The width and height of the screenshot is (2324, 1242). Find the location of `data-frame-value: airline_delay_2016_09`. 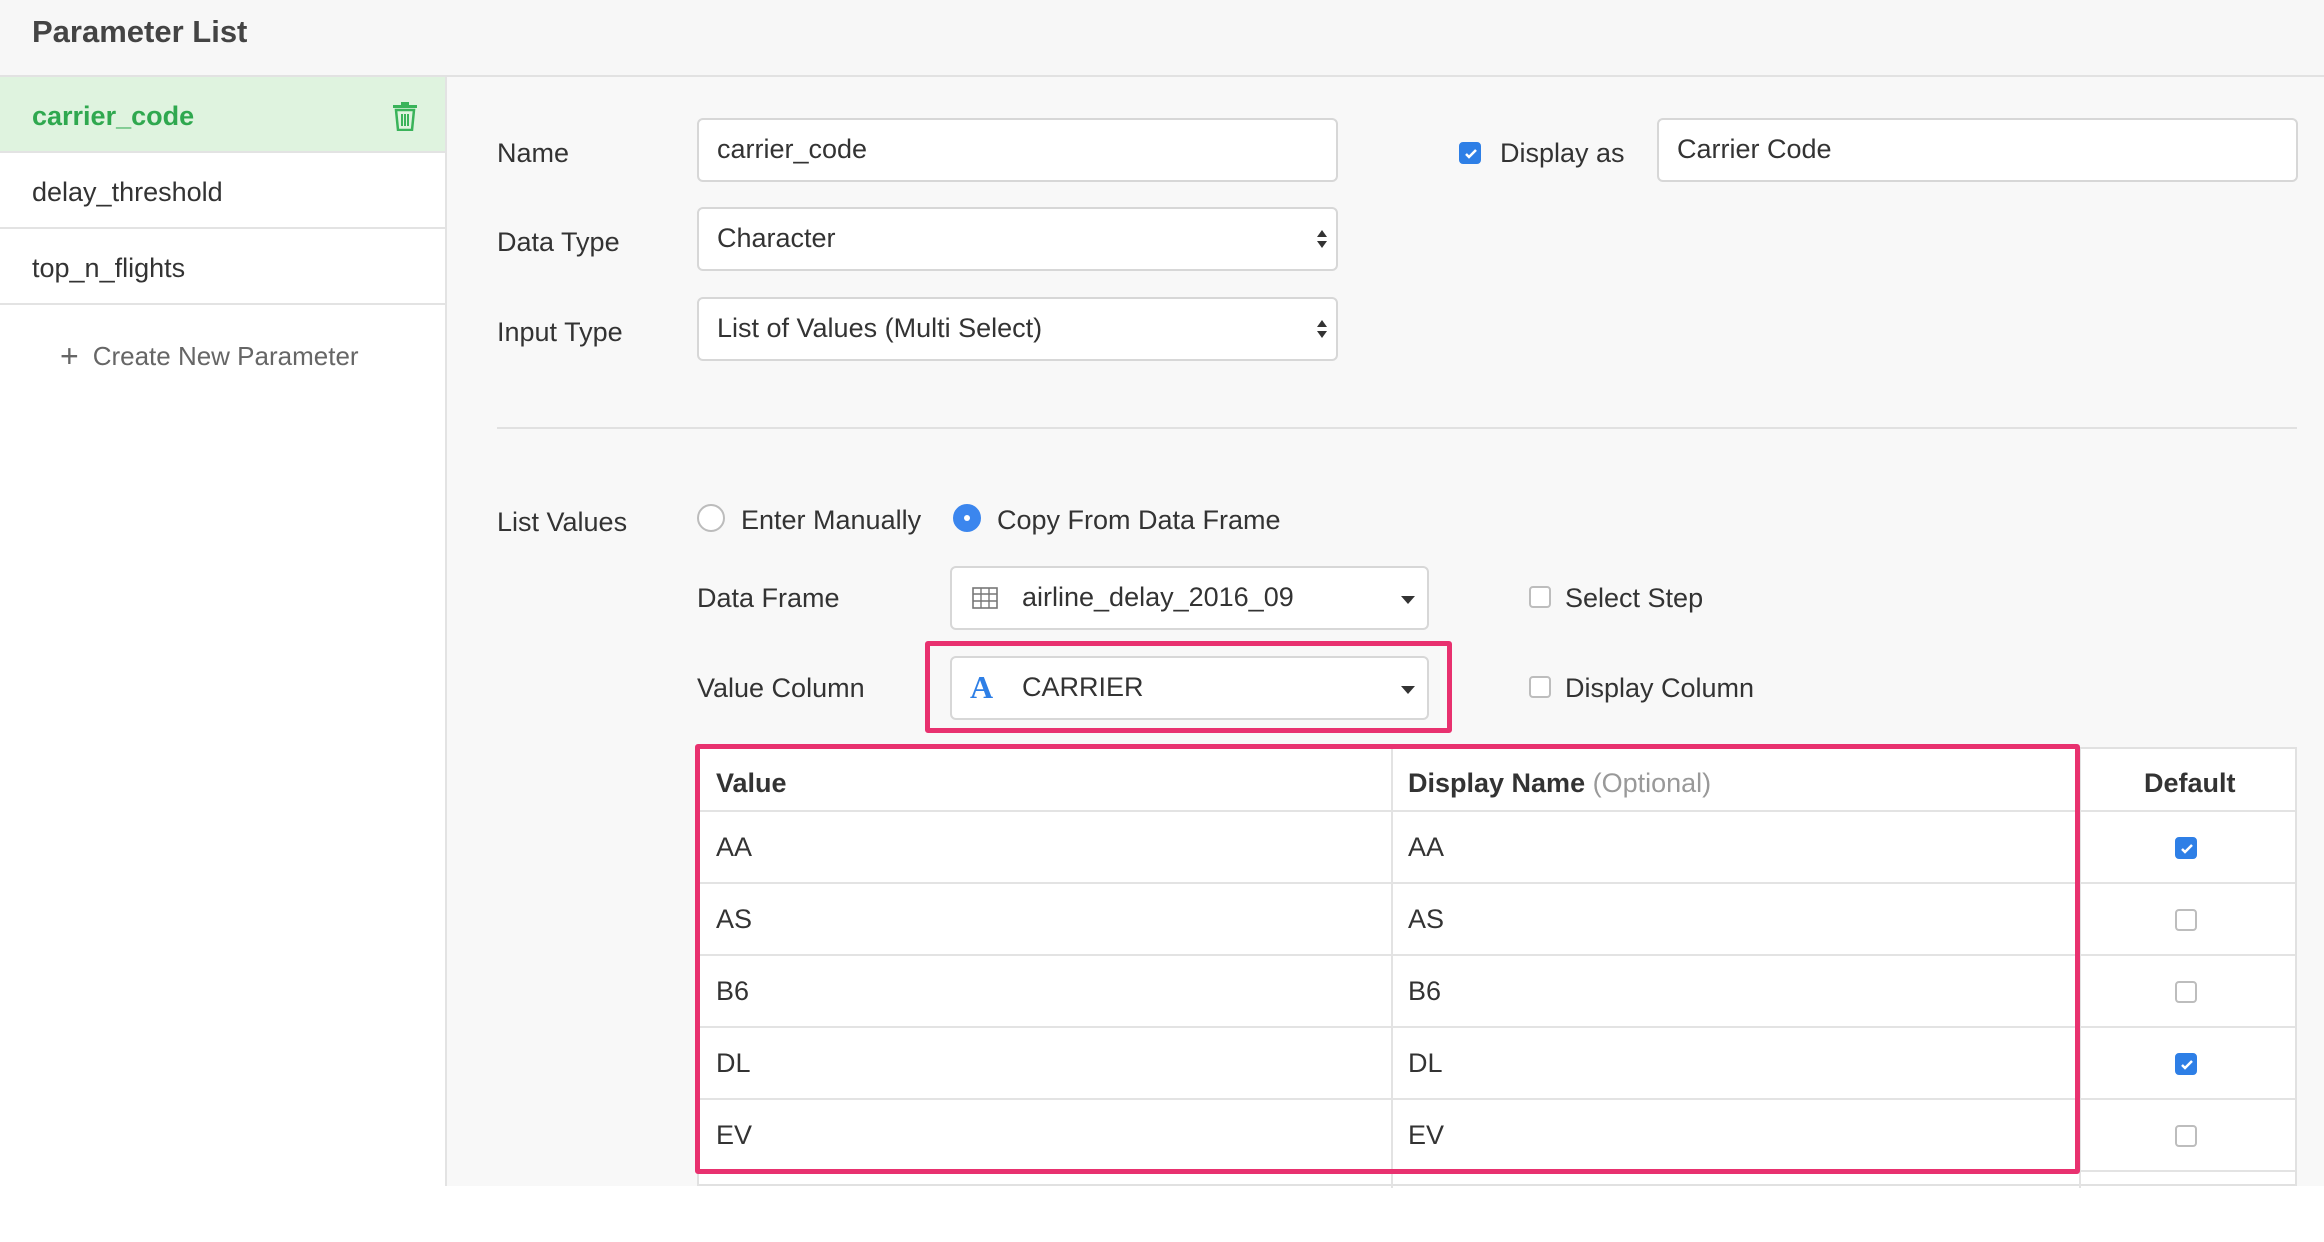

data-frame-value: airline_delay_2016_09 is located at coordinates (1158, 597).